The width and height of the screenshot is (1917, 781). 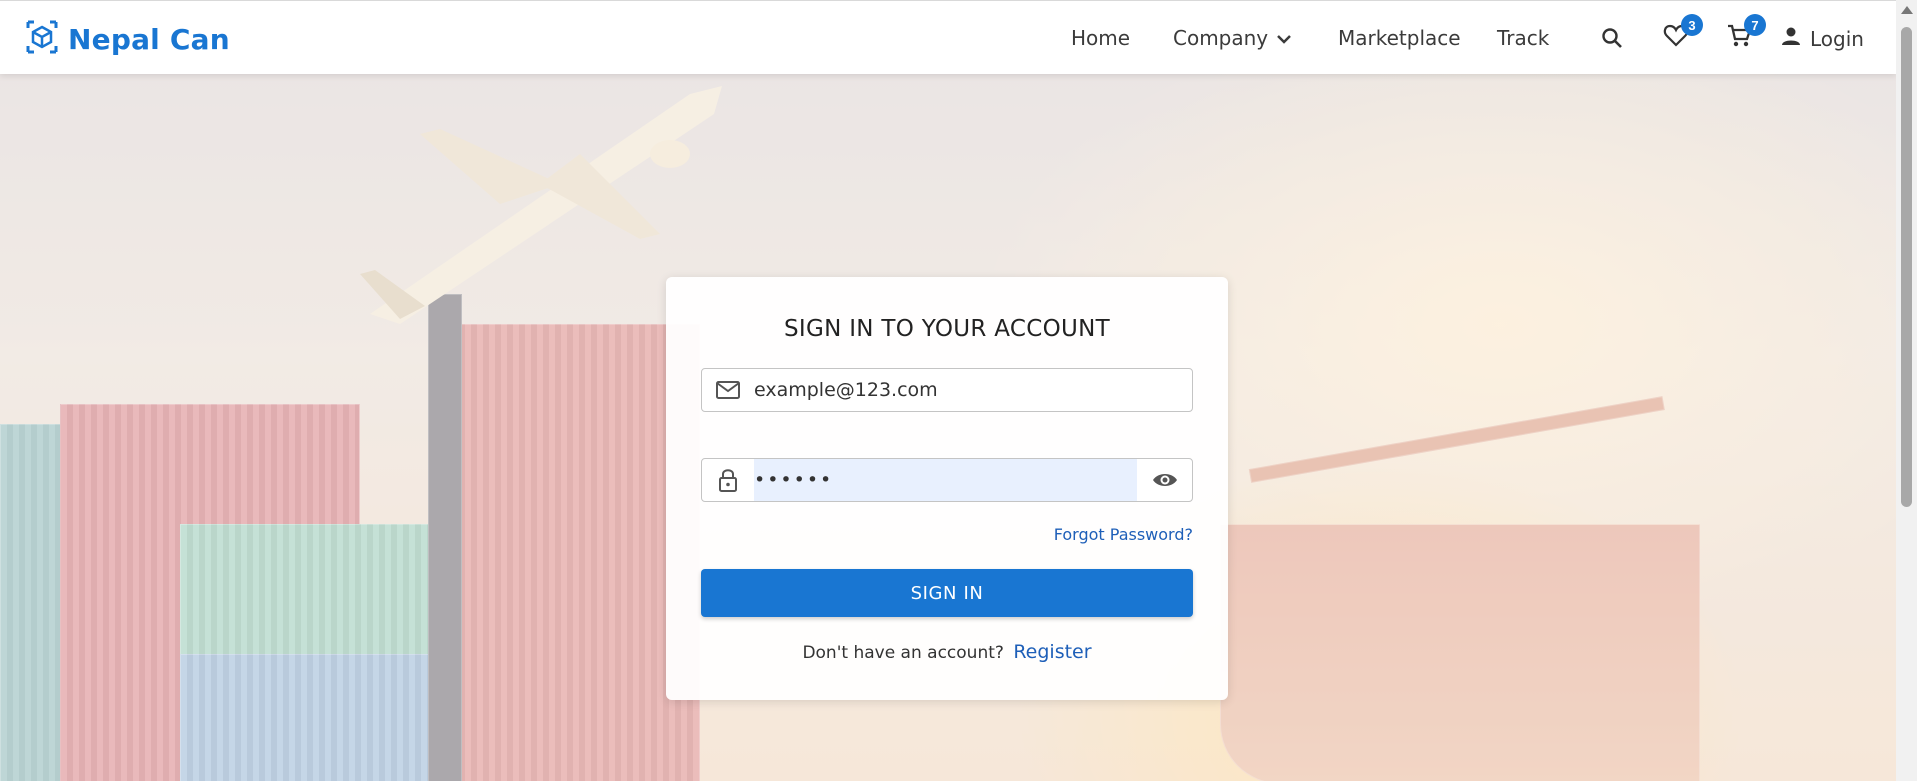 What do you see at coordinates (947, 329) in the screenshot?
I see `signin-title: SIGN IN TO YOUR ACCOUNT` at bounding box center [947, 329].